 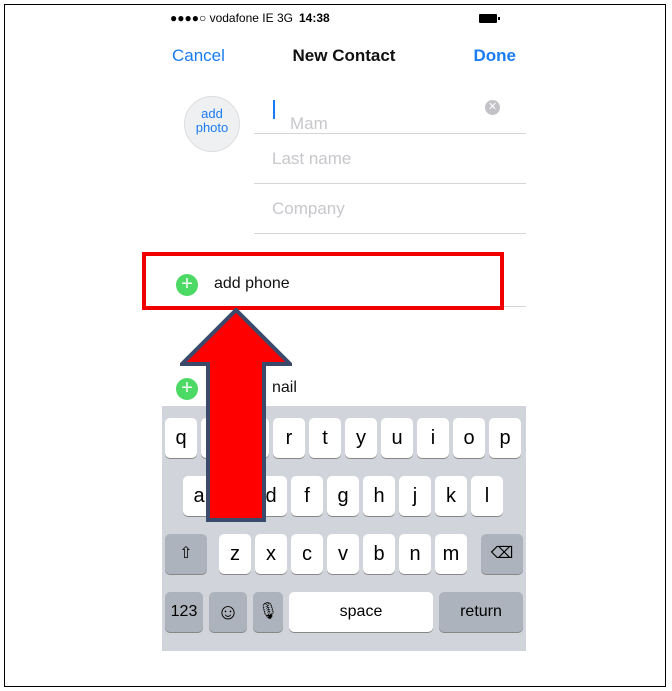 I want to click on key-m: m, so click(x=451, y=554).